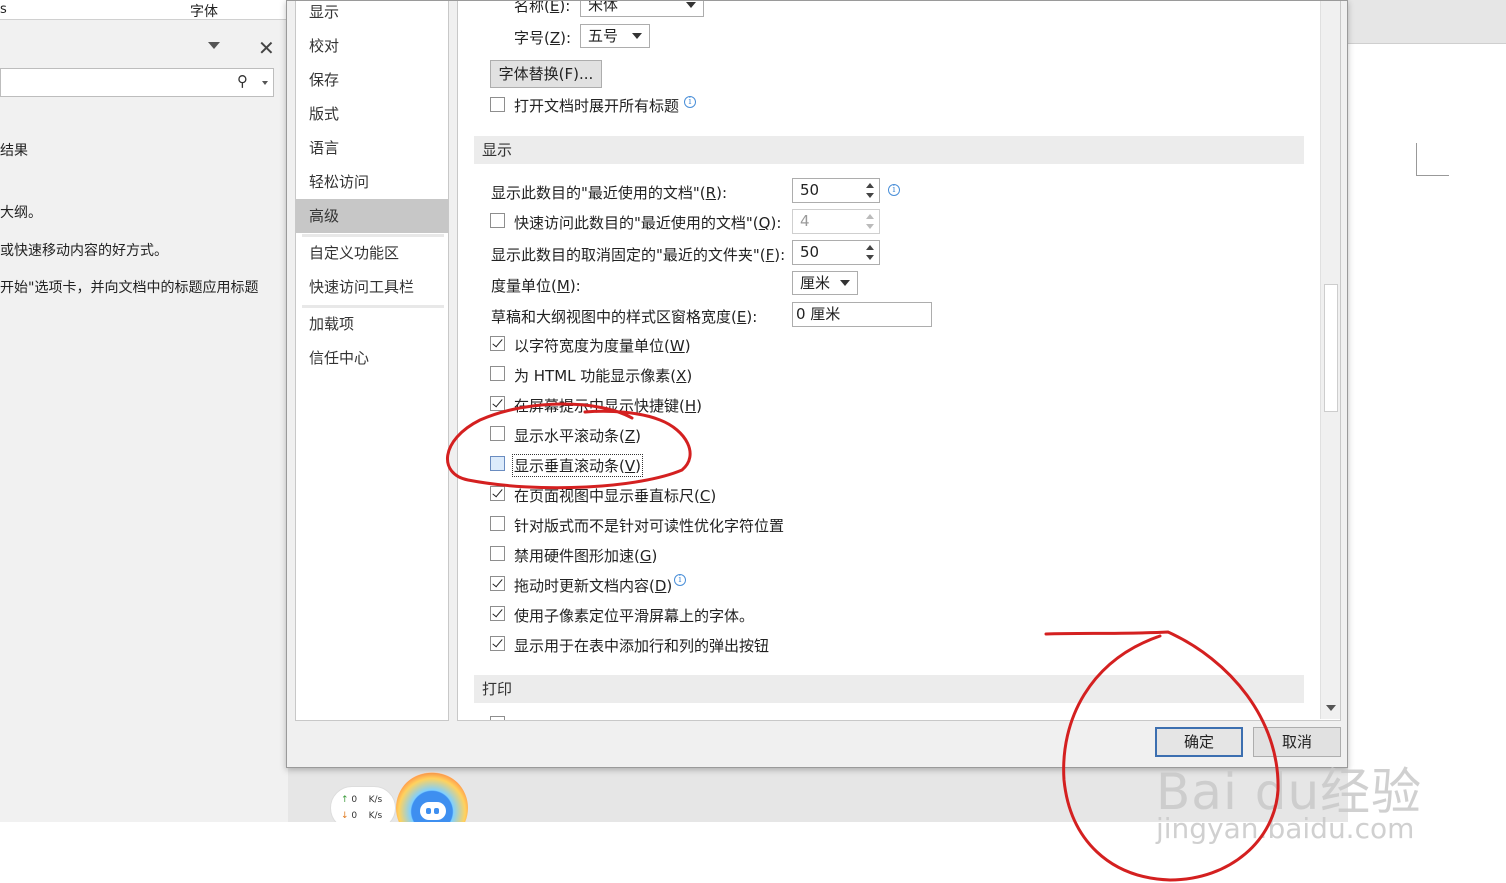 This screenshot has height=883, width=1506. I want to click on optimize-char-positioning-checkbox, so click(497, 523).